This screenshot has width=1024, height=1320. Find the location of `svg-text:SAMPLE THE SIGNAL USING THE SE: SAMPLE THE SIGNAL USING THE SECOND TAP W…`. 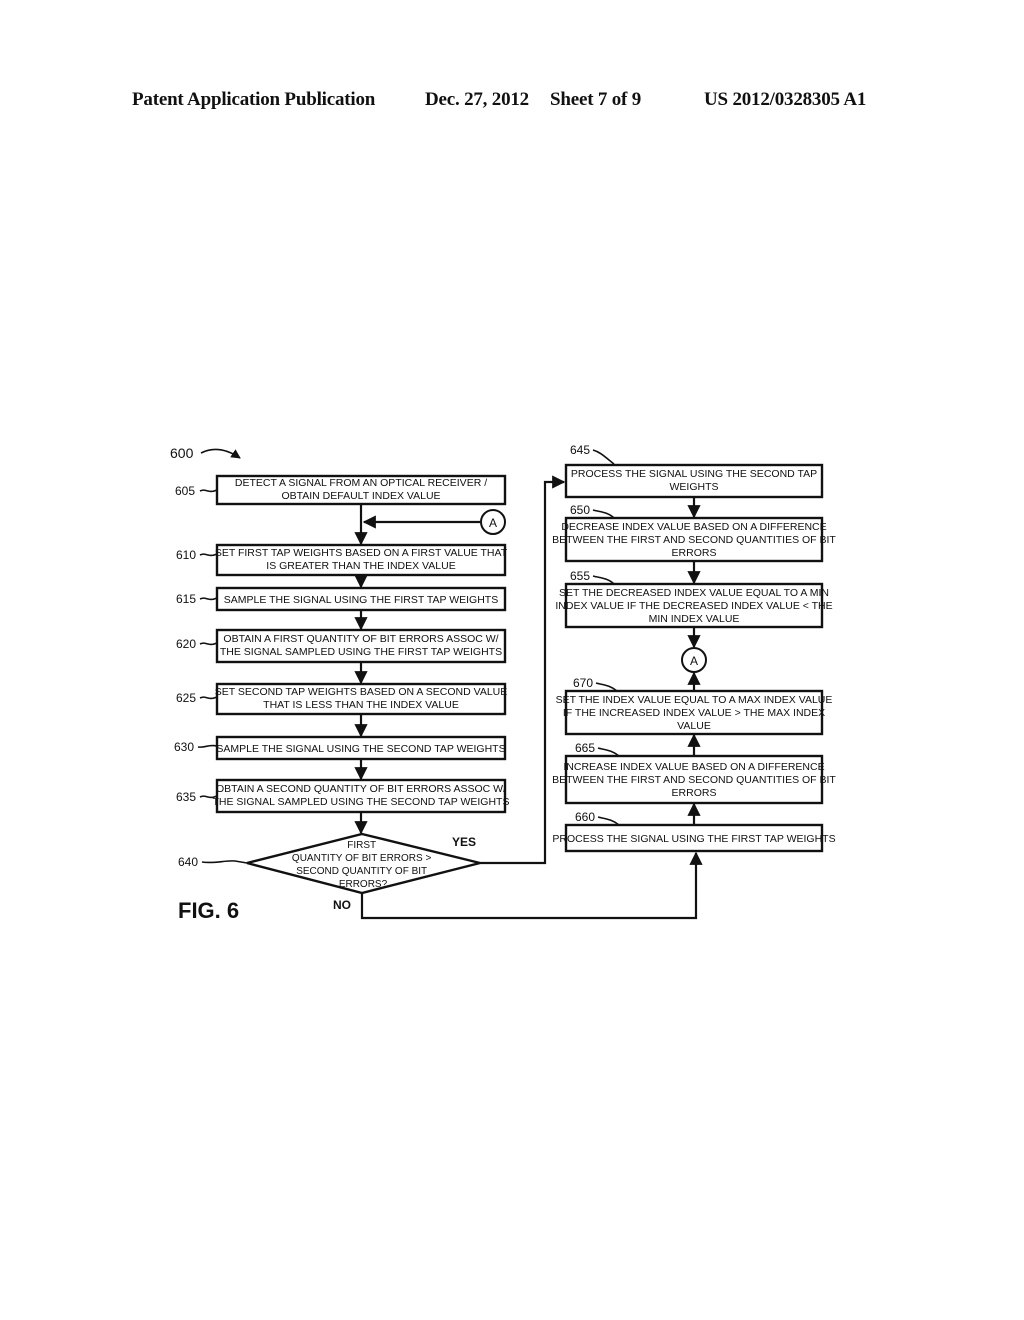

svg-text:SAMPLE THE SIGNAL USING THE SE: SAMPLE THE SIGNAL USING THE SECOND TAP W… is located at coordinates (360, 749).